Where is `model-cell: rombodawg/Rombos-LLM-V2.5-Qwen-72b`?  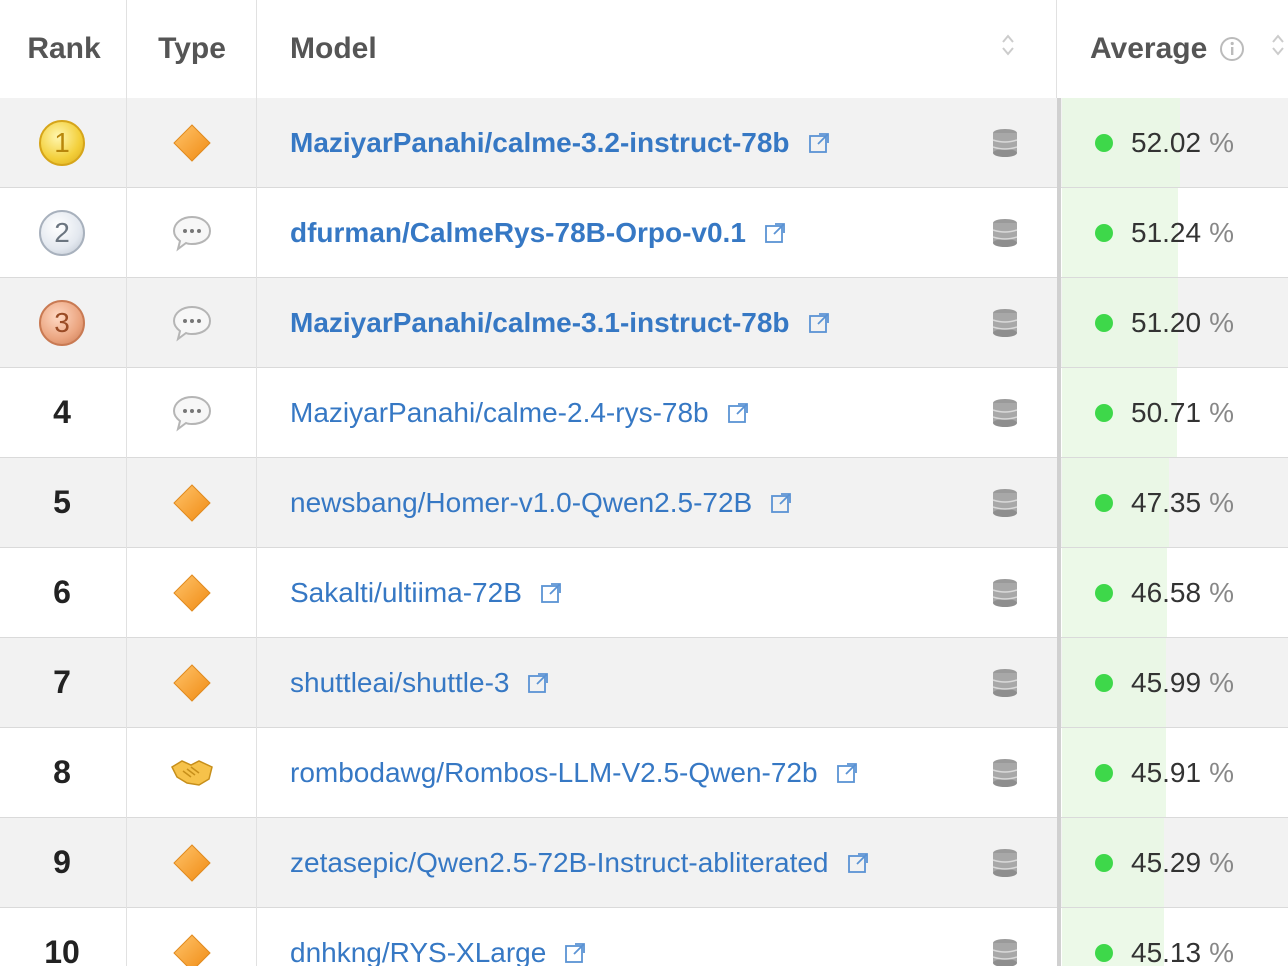
model-cell: rombodawg/Rombos-LLM-V2.5-Qwen-72b is located at coordinates (640, 772).